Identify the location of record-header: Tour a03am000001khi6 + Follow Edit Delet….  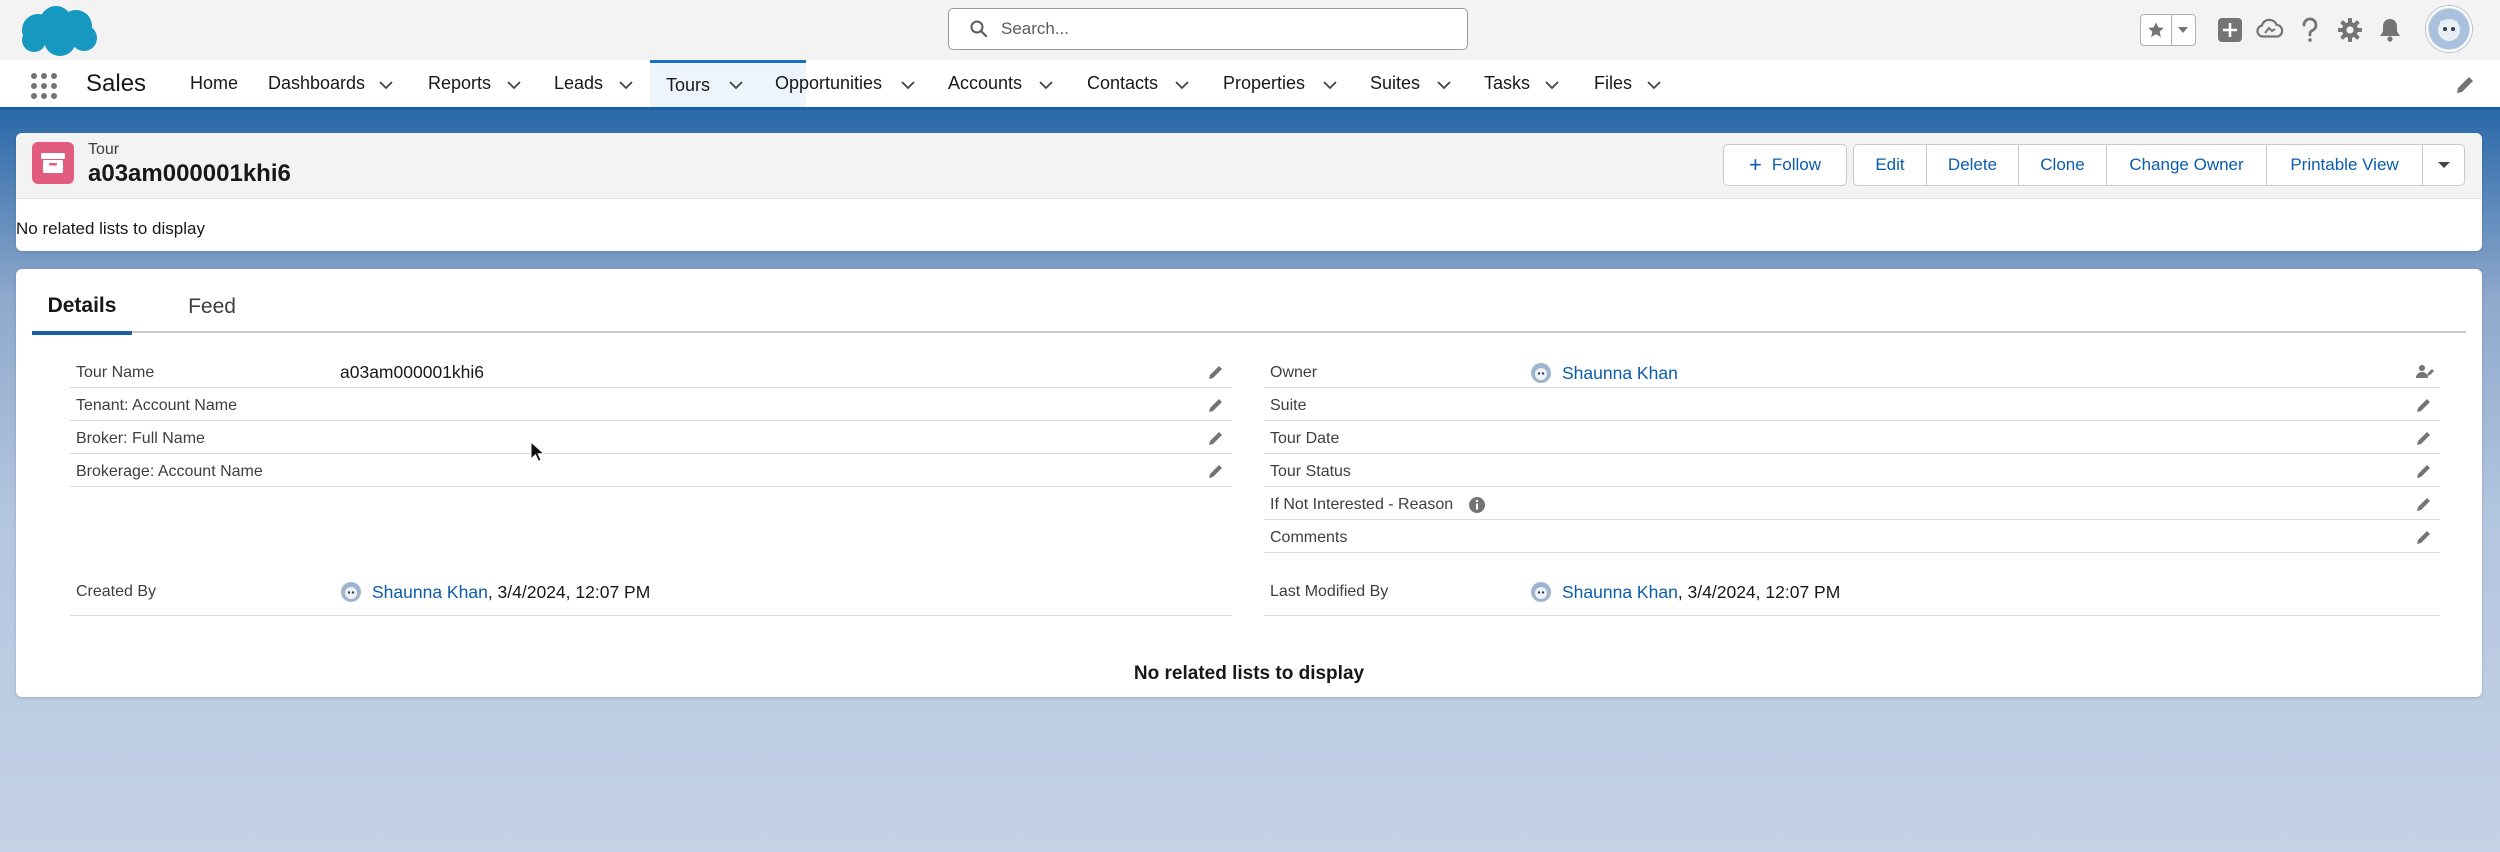
(1249, 192).